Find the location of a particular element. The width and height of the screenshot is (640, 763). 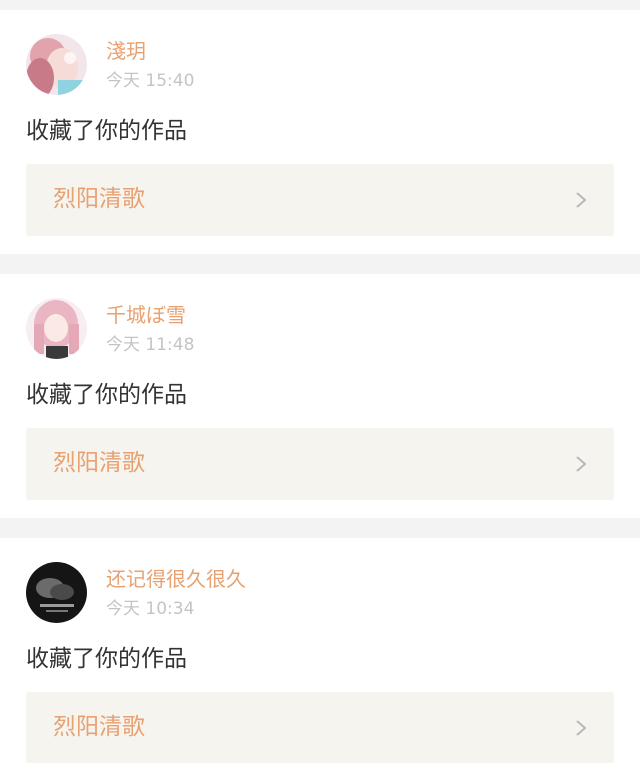

username: 千城ぼ雪 is located at coordinates (146, 315).